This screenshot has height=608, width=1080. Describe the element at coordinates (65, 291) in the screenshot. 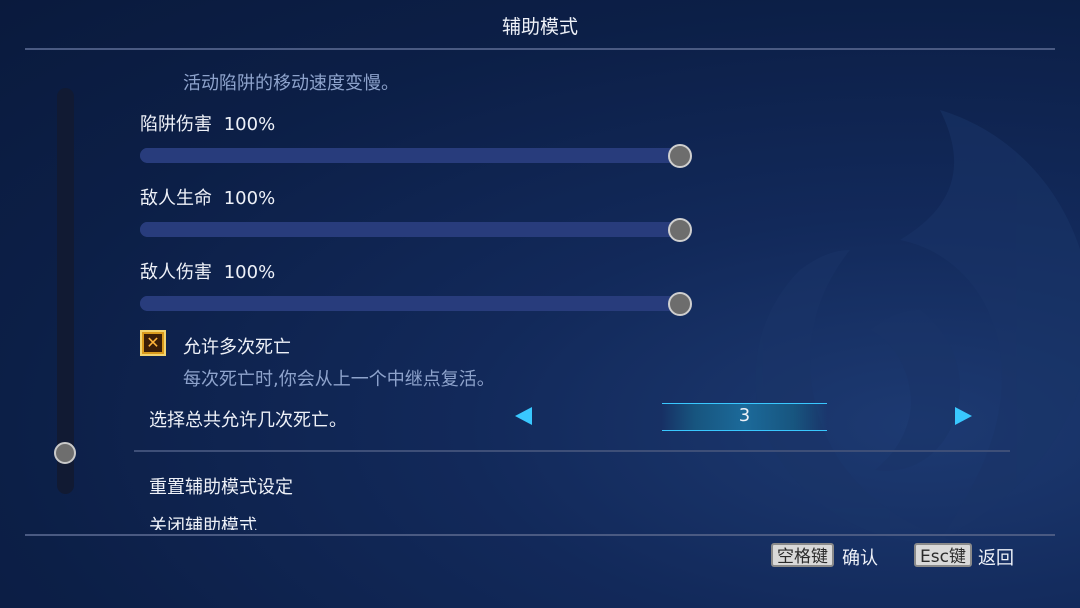

I see `scrollbar-track` at that location.